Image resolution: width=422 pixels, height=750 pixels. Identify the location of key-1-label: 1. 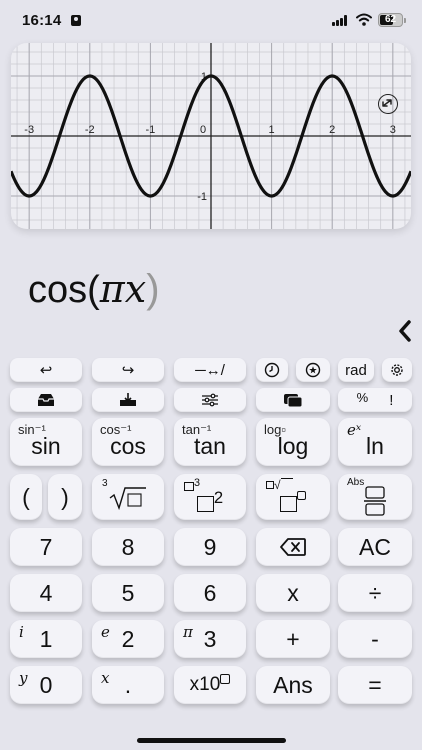
(46, 638).